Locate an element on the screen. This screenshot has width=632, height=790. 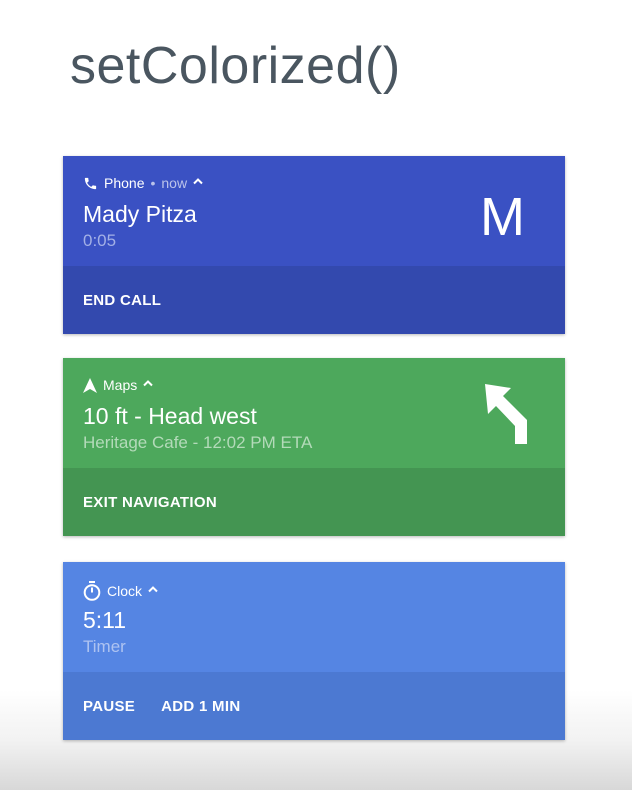
add-1-min-button: ADD 1 MIN is located at coordinates (200, 706).